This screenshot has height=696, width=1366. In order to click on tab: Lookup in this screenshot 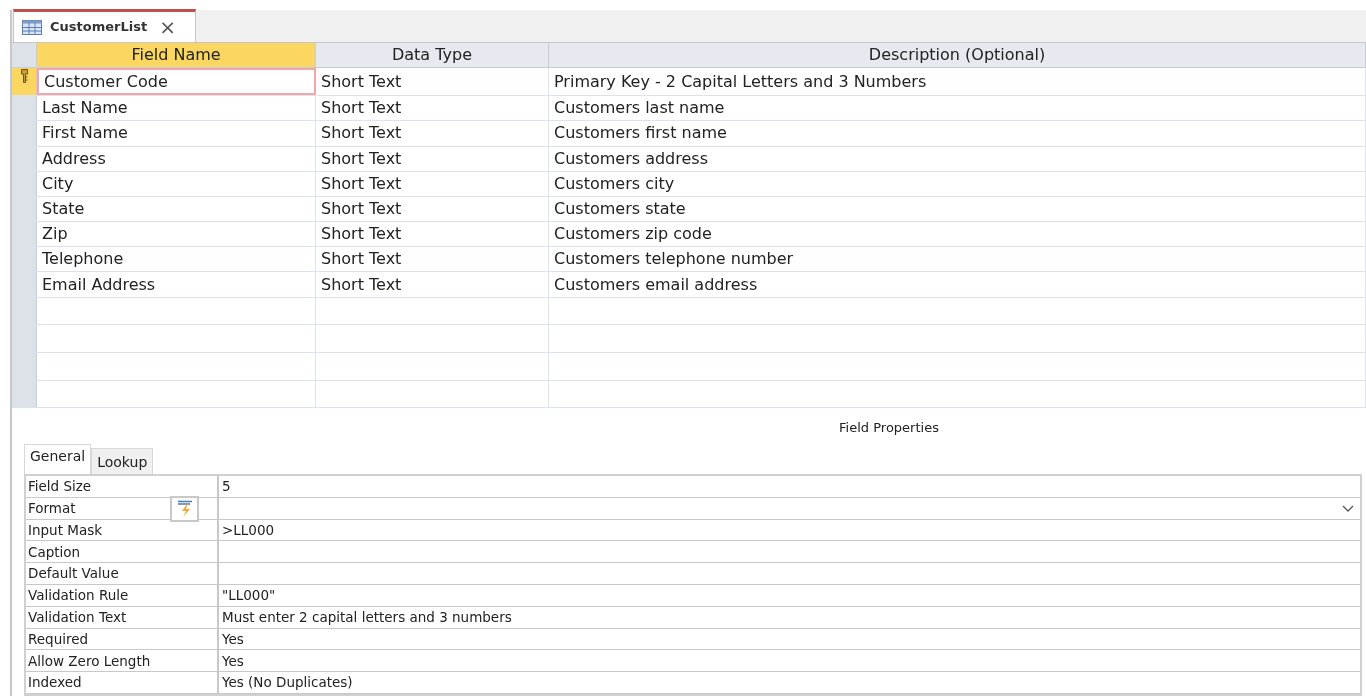, I will do `click(122, 461)`.